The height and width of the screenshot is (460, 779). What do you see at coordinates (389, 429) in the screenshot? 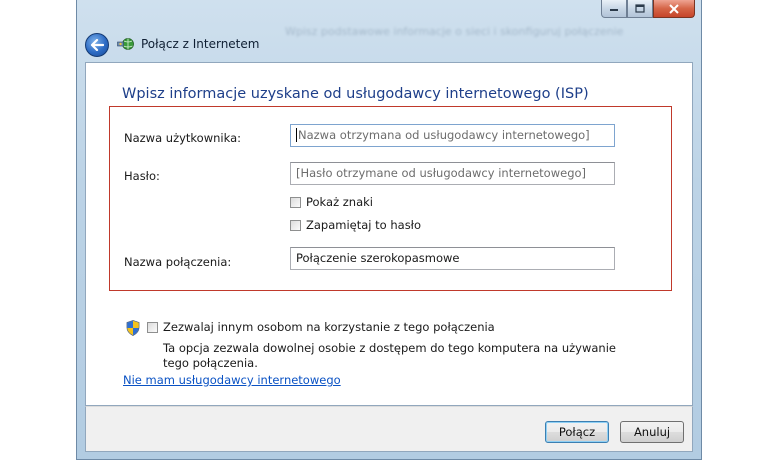
I see `button-bar: Połącz Anuluj` at bounding box center [389, 429].